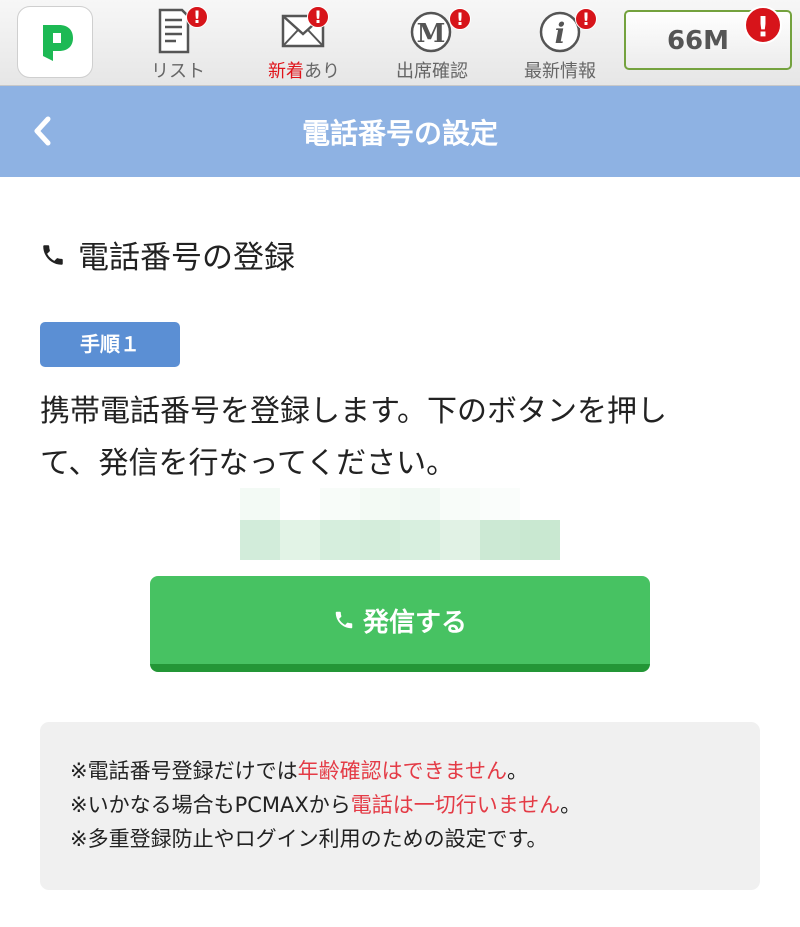 The image size is (800, 927). Describe the element at coordinates (560, 71) in the screenshot. I see `nav-latest-info-label: 最新情報` at that location.